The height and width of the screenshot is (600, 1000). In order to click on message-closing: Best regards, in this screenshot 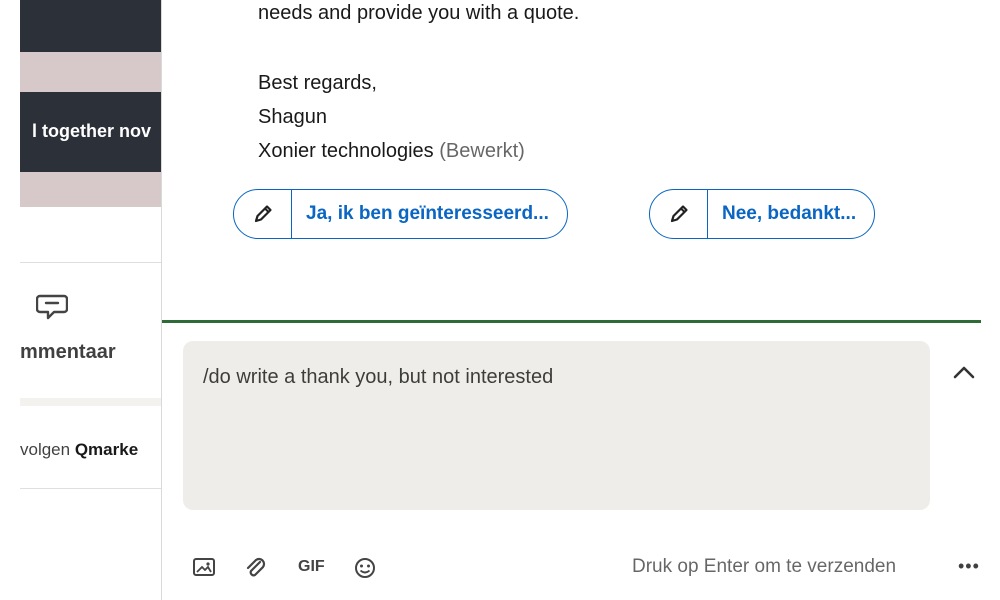, I will do `click(317, 83)`.